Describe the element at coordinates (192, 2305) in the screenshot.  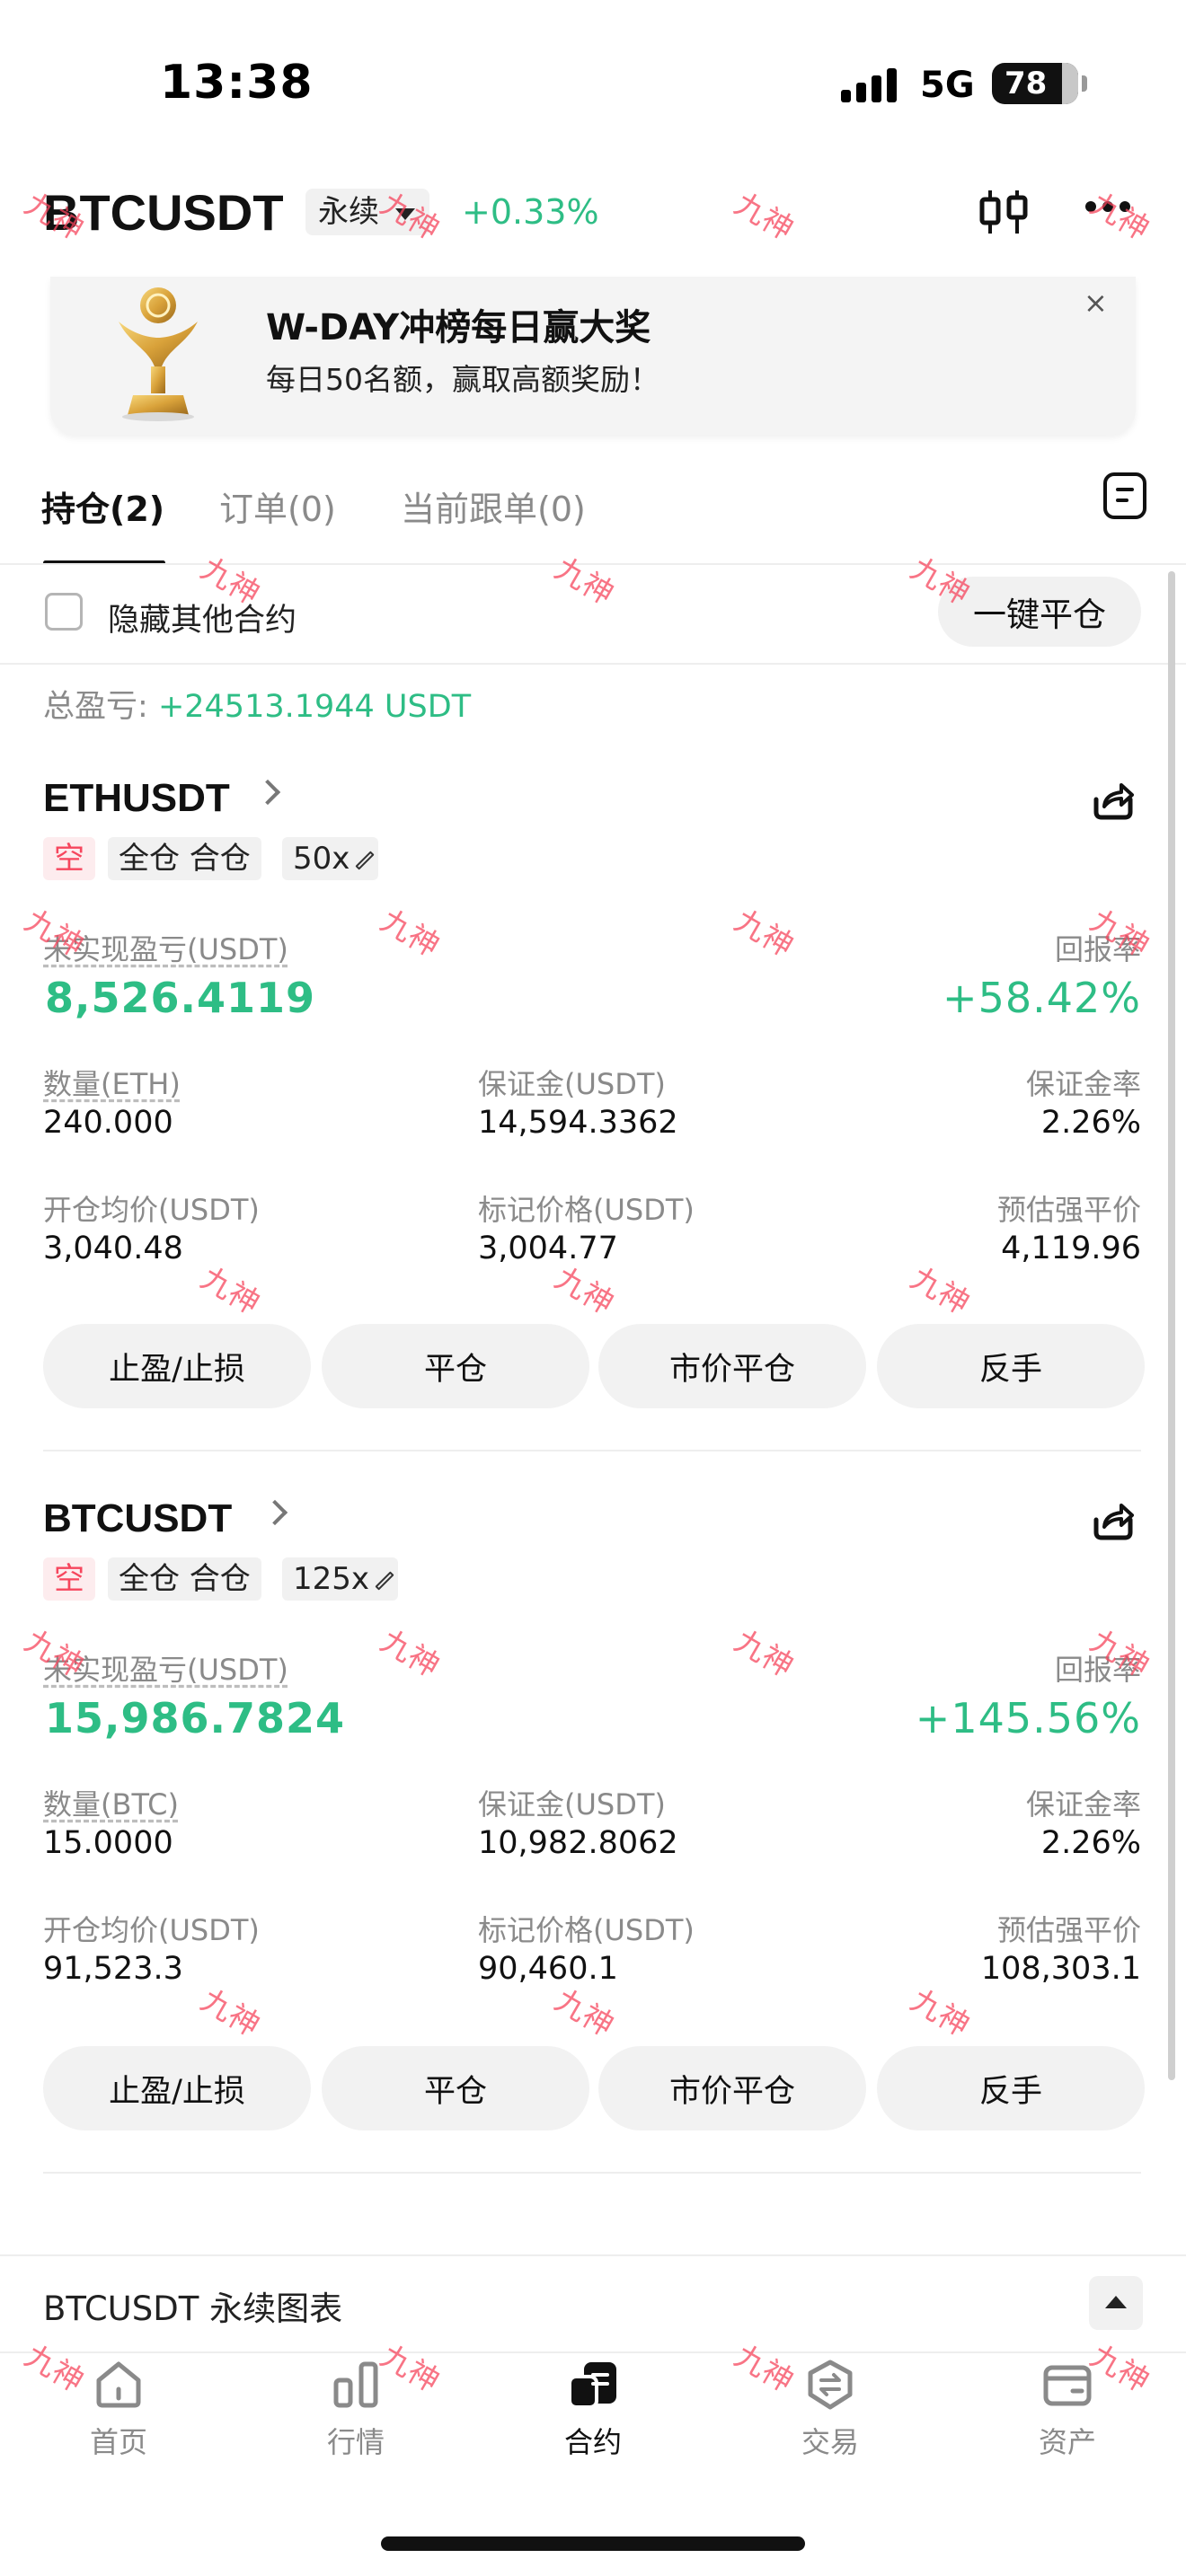
I see `chart-bar-label: BTCUSDT 永续图表` at that location.